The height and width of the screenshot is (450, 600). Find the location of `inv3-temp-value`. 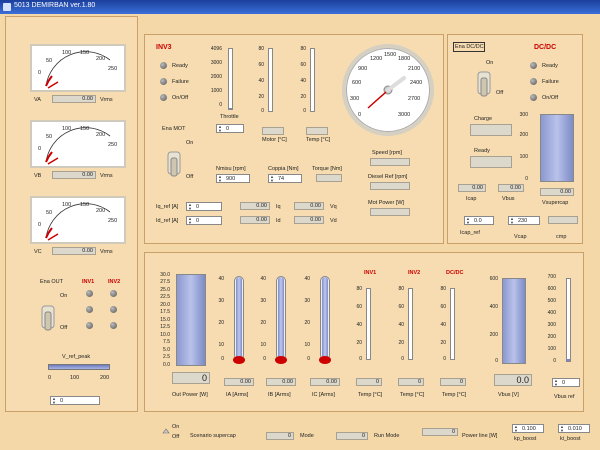

inv3-temp-value is located at coordinates (317, 131).